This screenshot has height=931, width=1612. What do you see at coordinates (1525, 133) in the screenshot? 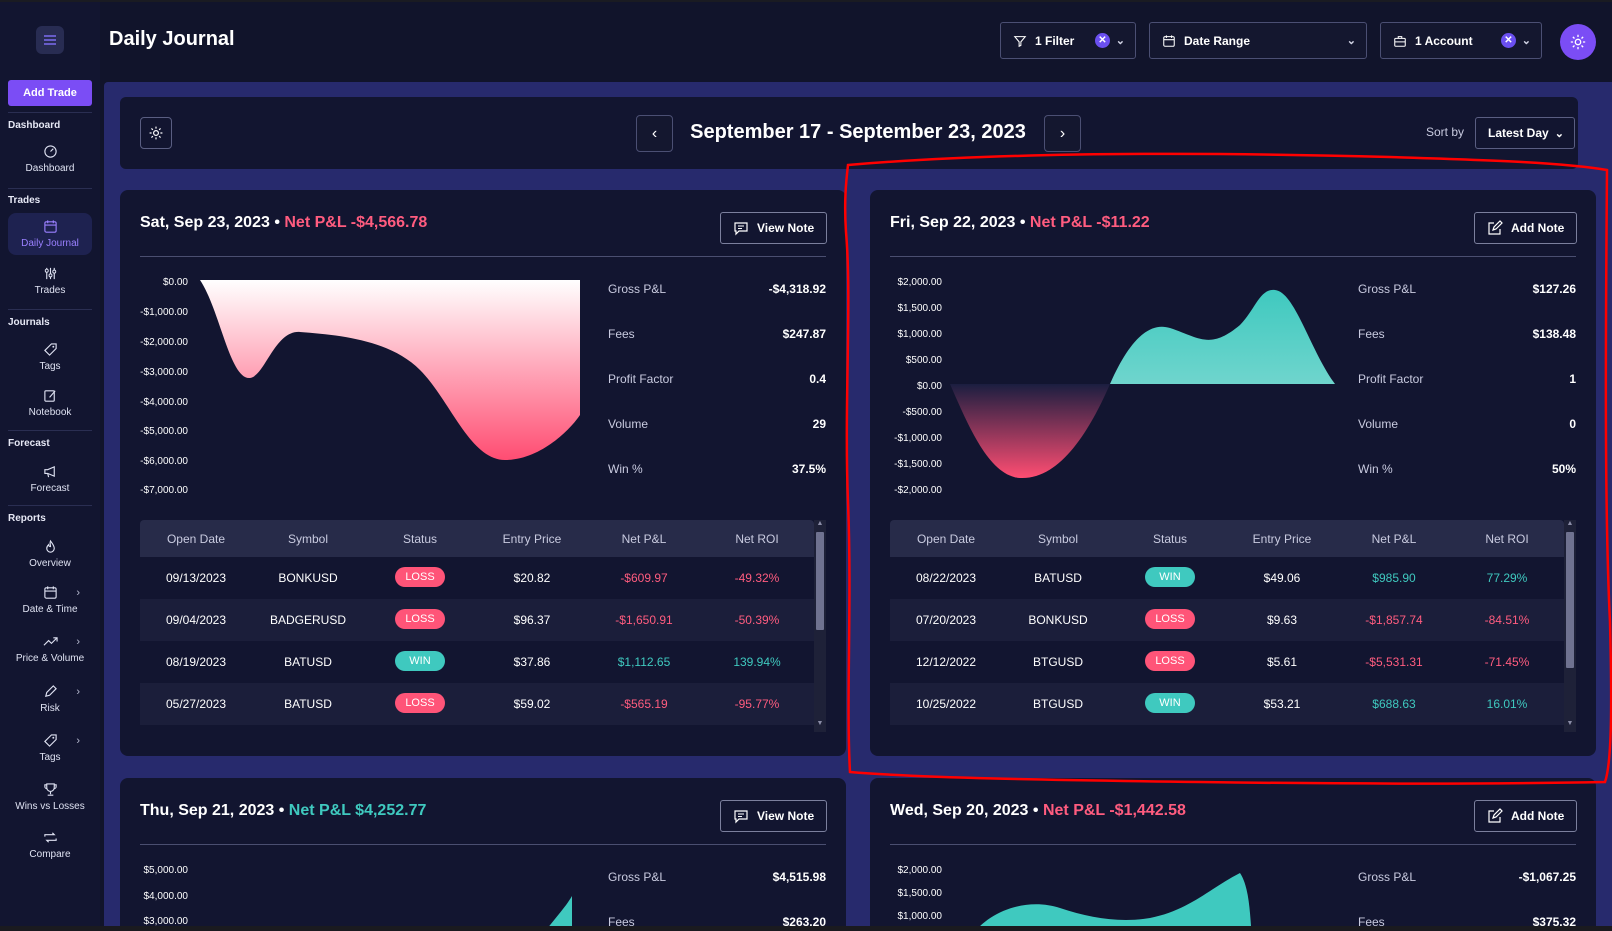
I see `sort-dropdown: Latest Day ⌄` at bounding box center [1525, 133].